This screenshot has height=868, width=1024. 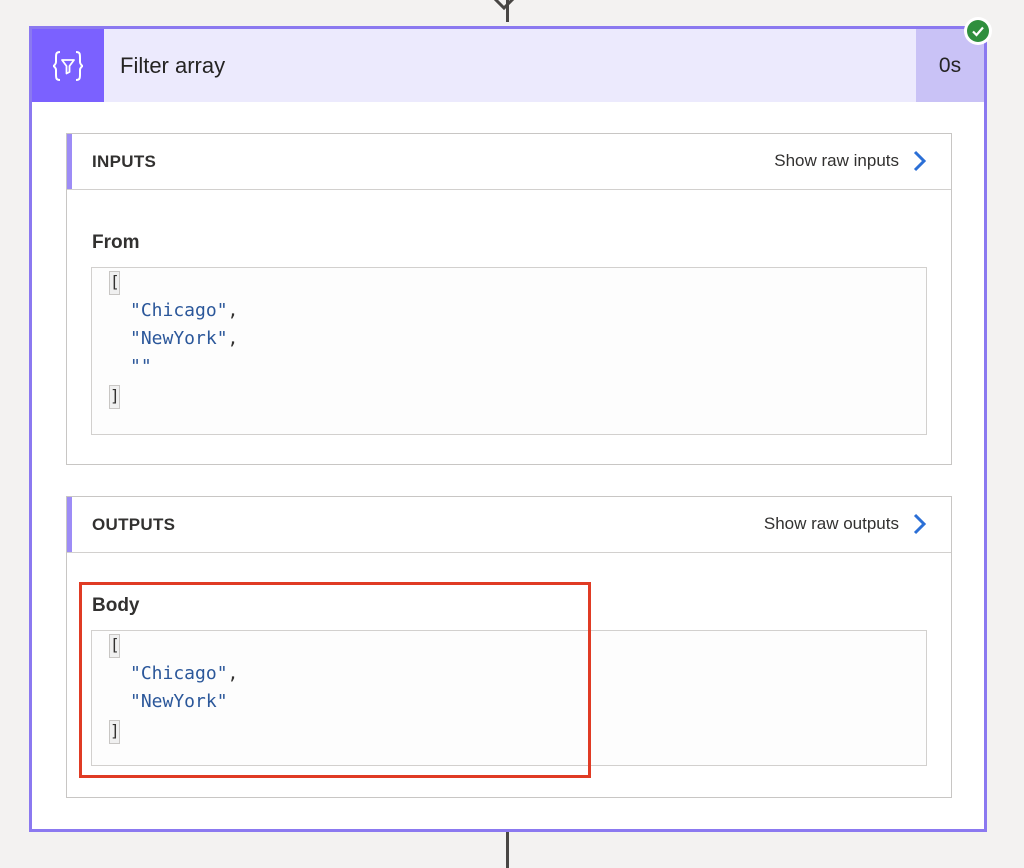 I want to click on show-raw-outputs-label: Show raw outputs, so click(x=831, y=524).